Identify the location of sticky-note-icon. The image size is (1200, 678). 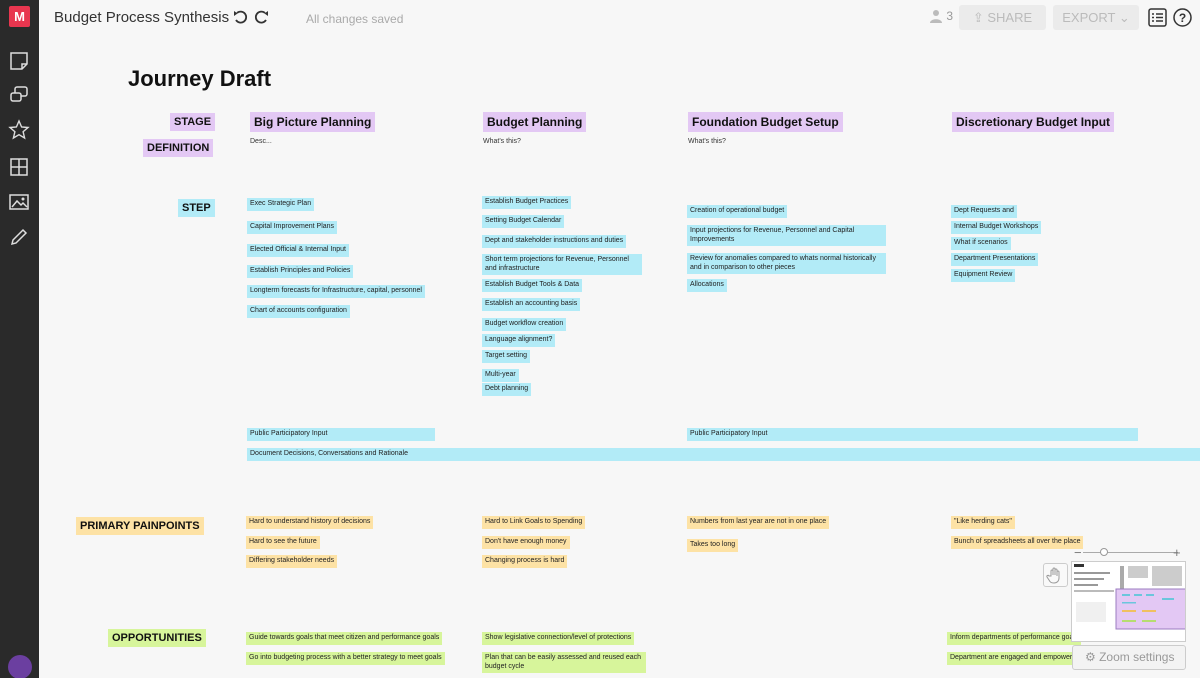
(19, 61).